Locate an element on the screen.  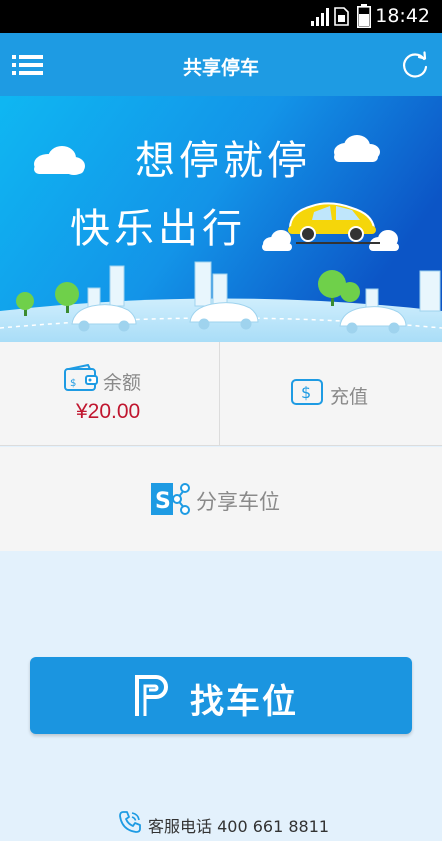
share-label: 分享车位 is located at coordinates (238, 502).